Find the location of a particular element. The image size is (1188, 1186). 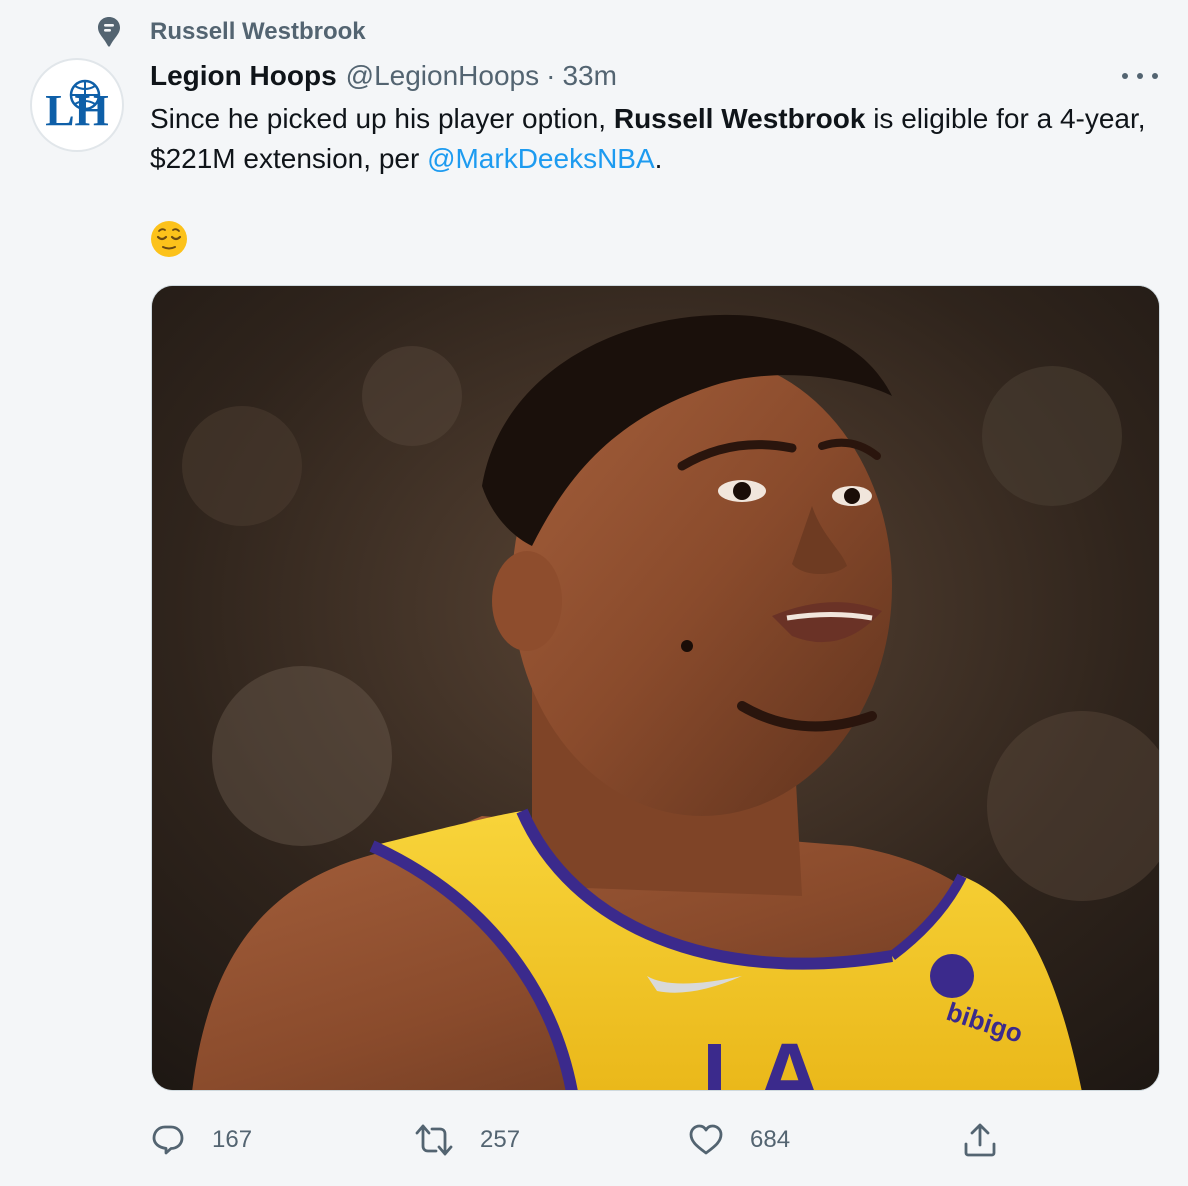

display-name: Legion Hoops is located at coordinates (243, 76).